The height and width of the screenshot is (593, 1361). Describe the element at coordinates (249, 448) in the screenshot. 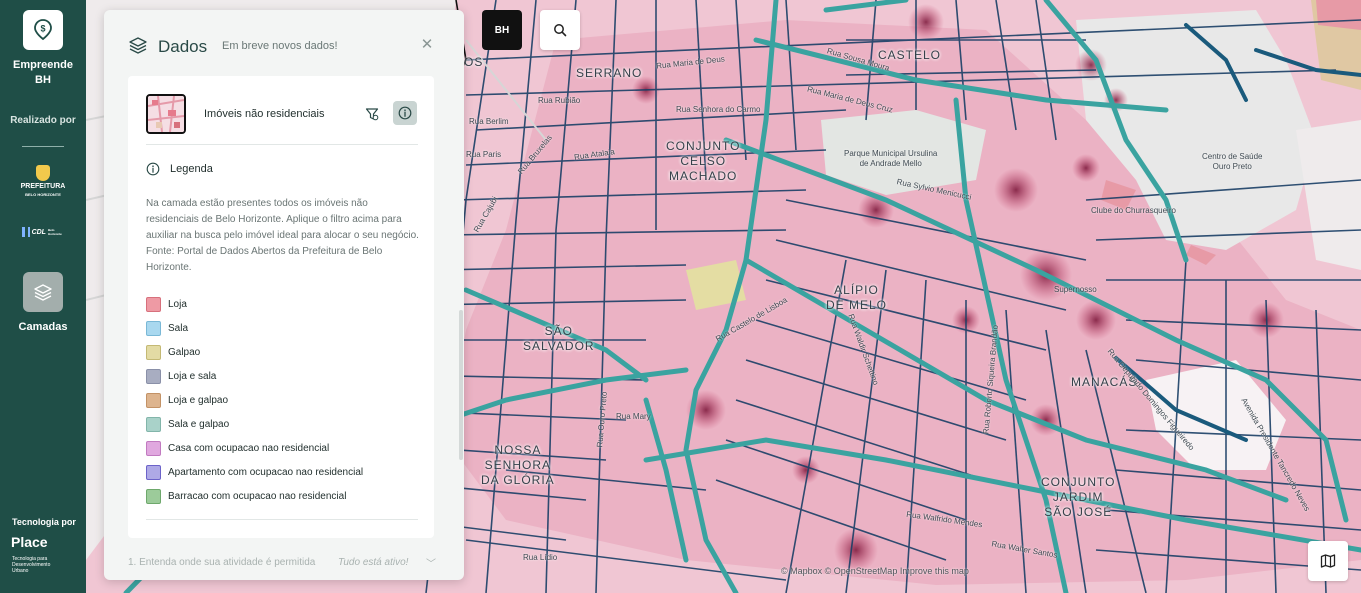

I see `legend-label: Casa com ocupacao nao residencial` at that location.